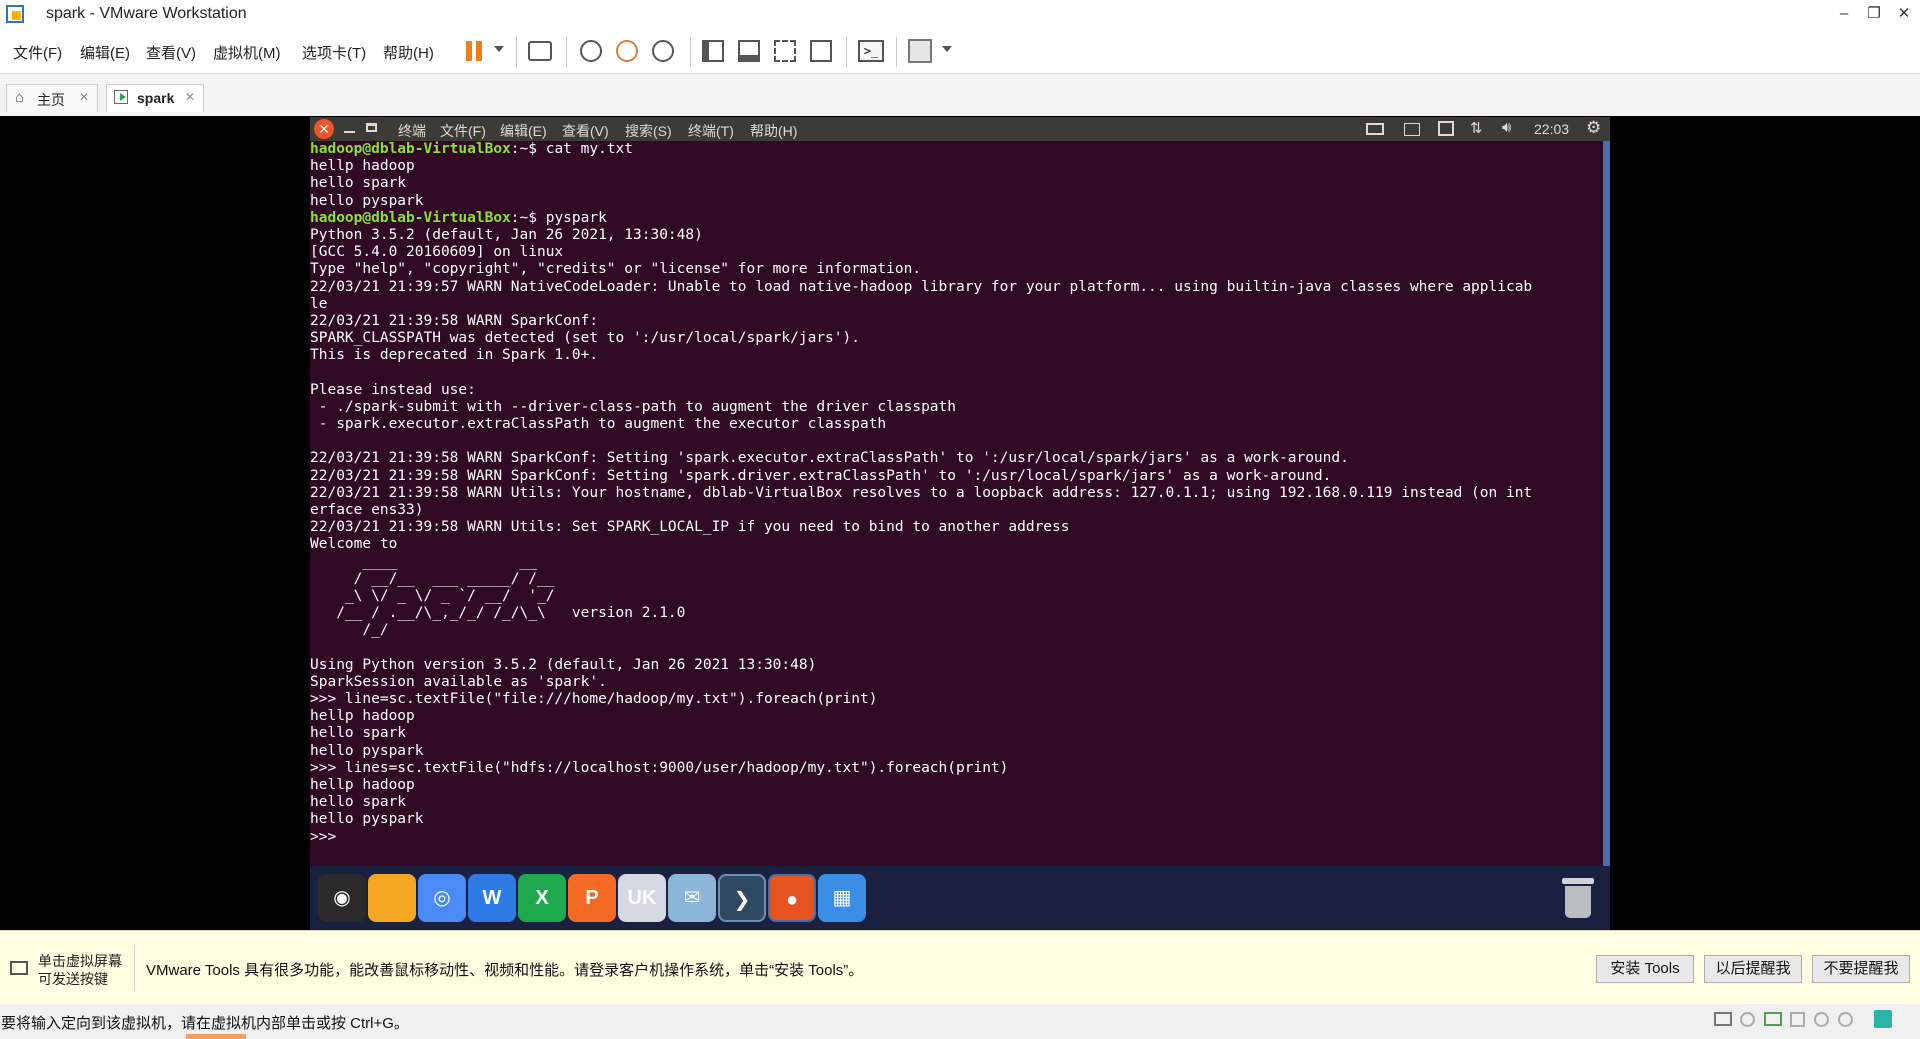 Image resolution: width=1920 pixels, height=1039 pixels. I want to click on wps-presentation-icon: P, so click(592, 898).